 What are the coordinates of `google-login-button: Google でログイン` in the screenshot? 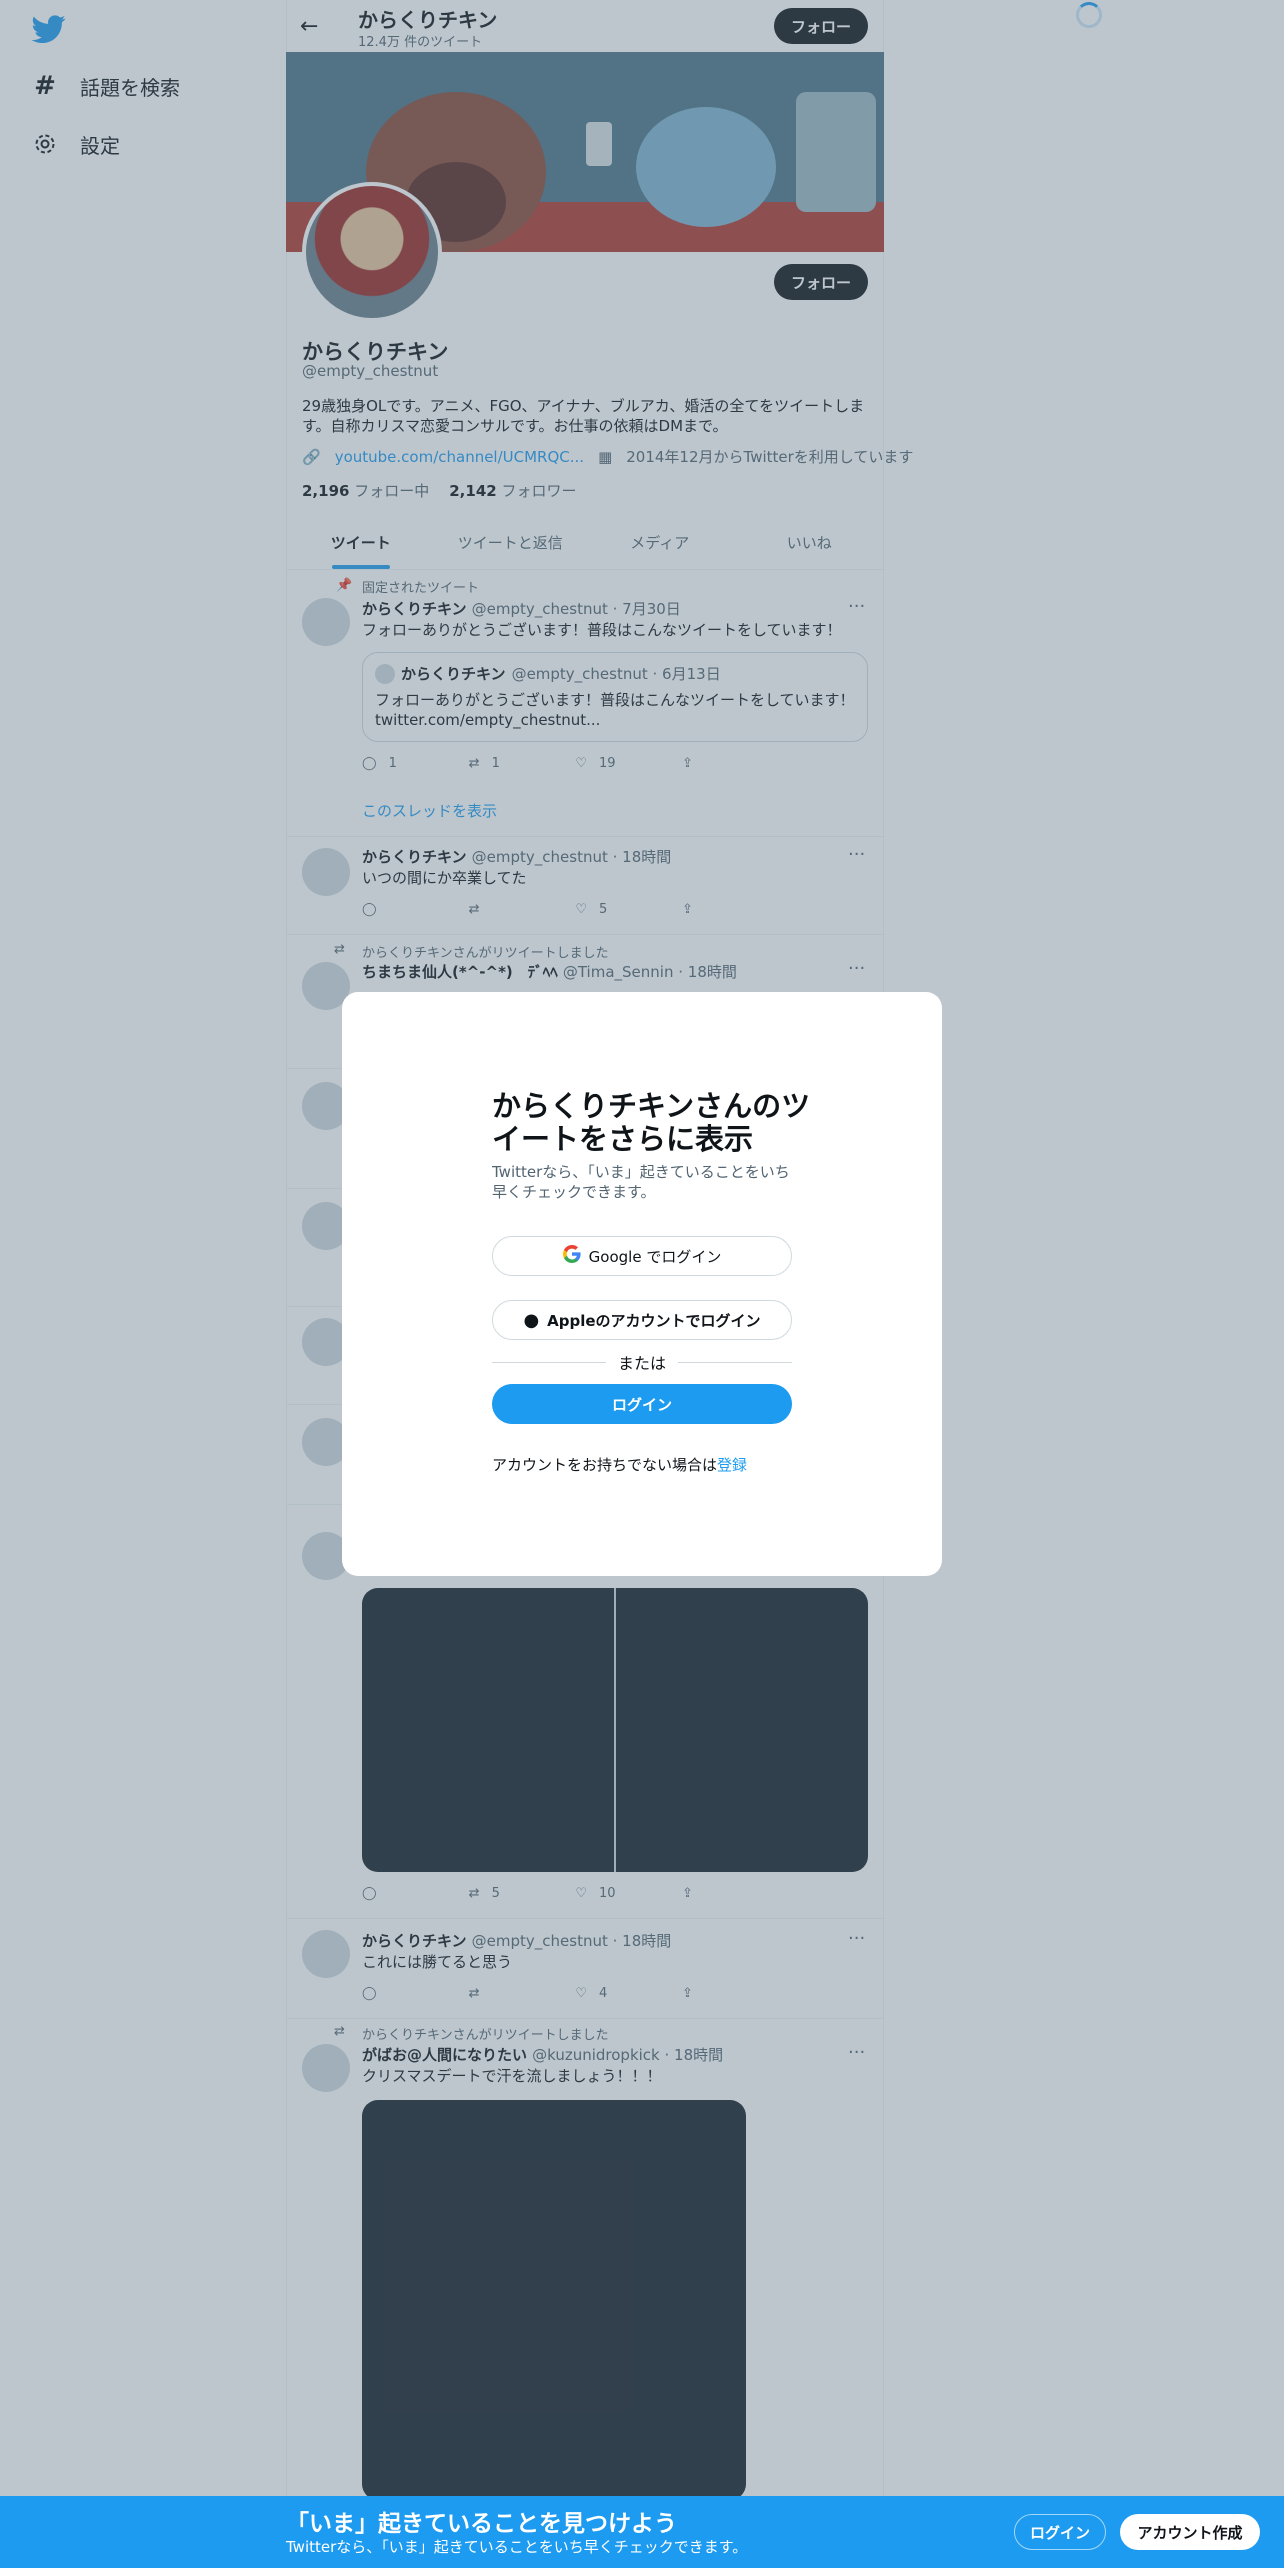 It's located at (642, 1256).